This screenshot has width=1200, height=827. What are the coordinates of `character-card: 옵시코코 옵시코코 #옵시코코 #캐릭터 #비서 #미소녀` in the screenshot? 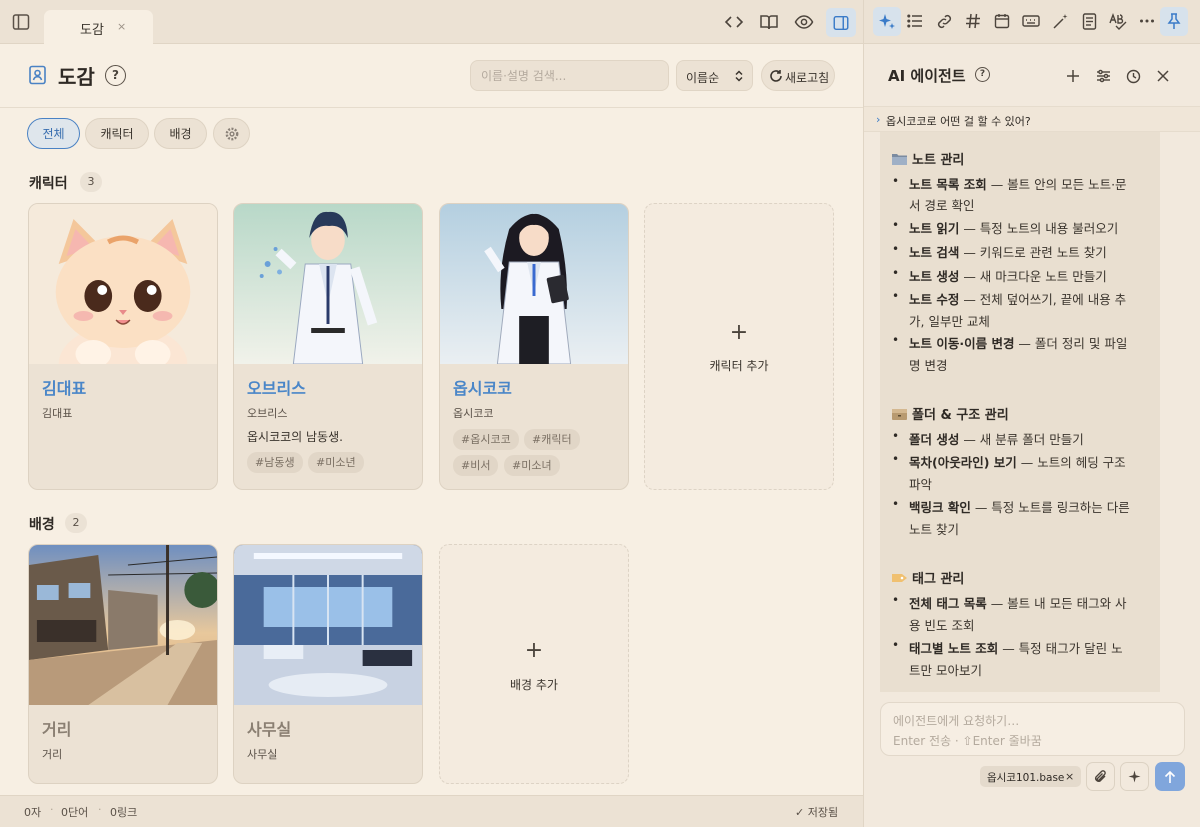 It's located at (534, 346).